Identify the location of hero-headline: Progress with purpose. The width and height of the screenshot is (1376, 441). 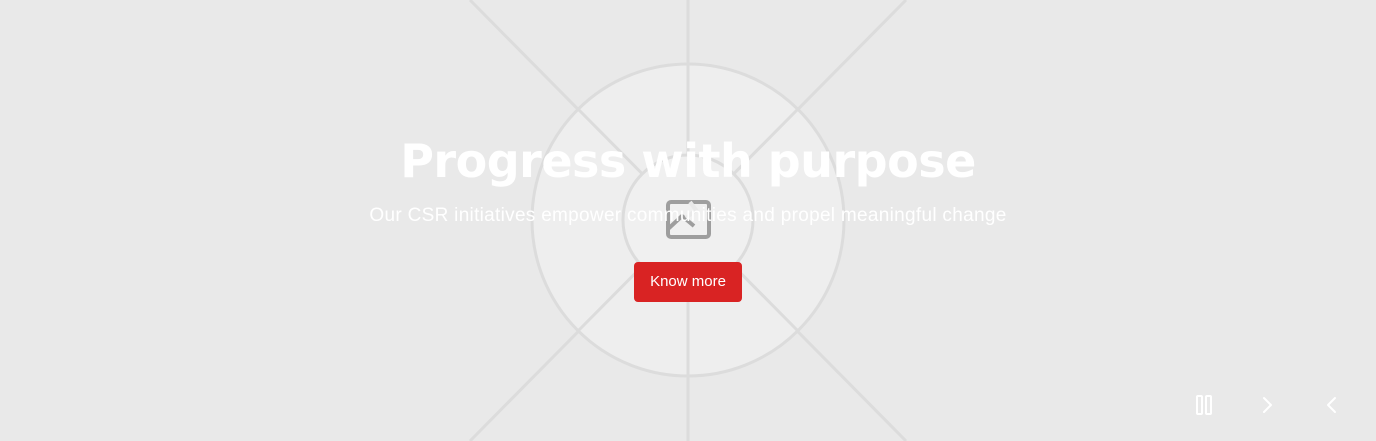
(688, 161).